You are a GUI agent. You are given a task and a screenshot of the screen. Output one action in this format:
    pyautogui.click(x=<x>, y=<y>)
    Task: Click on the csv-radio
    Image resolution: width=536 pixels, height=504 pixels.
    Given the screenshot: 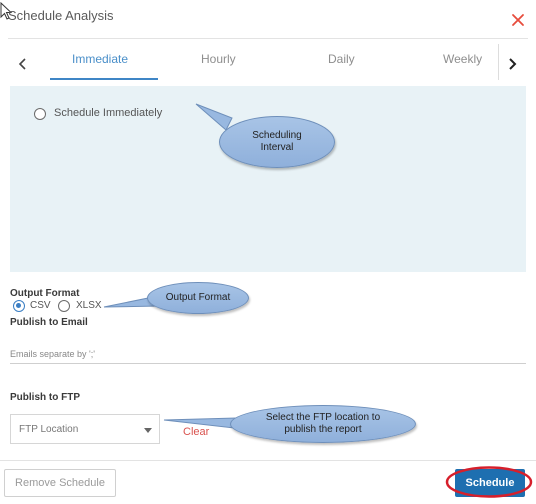 What is the action you would take?
    pyautogui.click(x=19, y=306)
    